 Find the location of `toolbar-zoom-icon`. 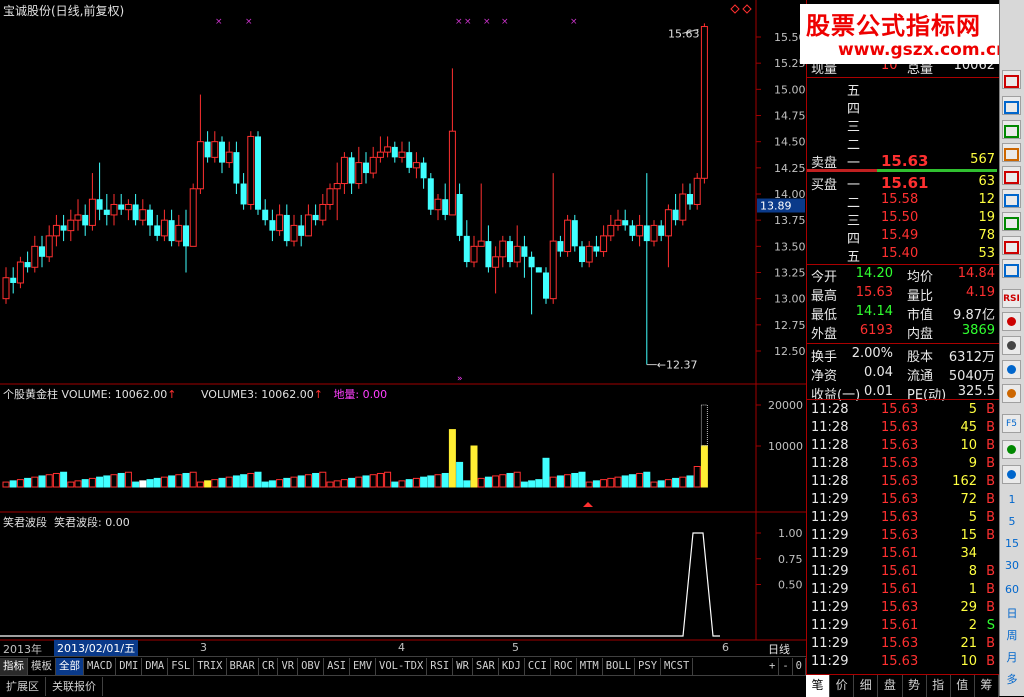

toolbar-zoom-icon is located at coordinates (1011, 369).